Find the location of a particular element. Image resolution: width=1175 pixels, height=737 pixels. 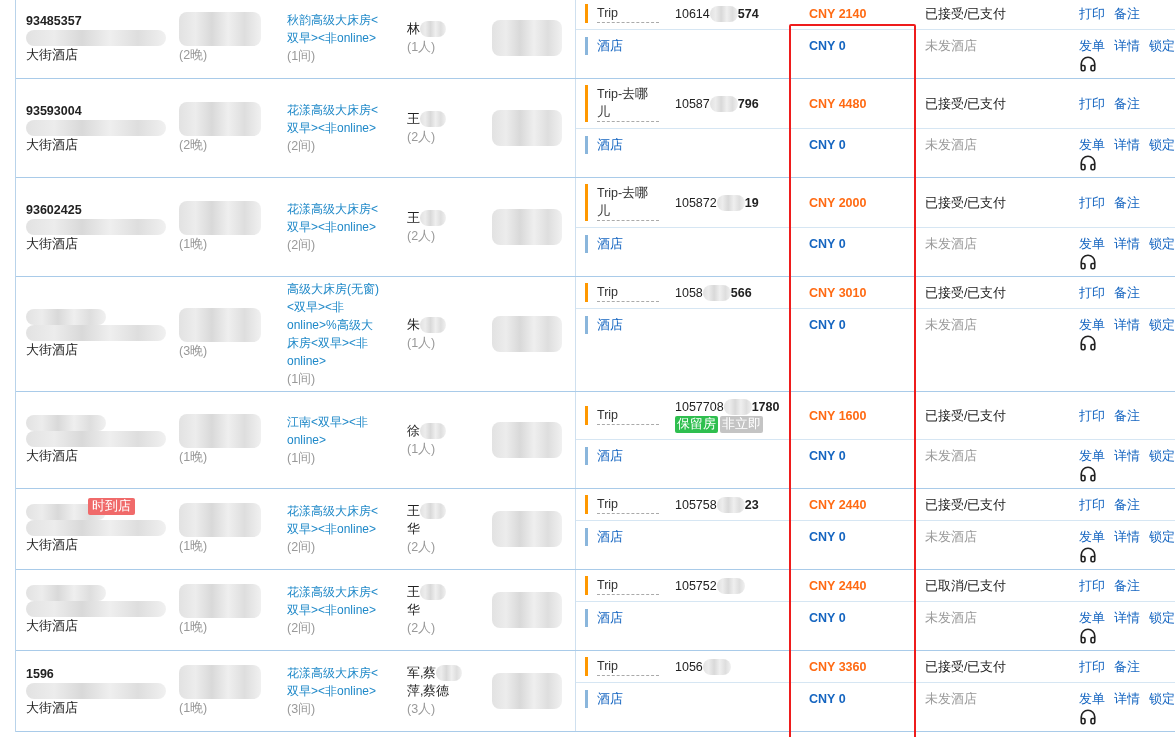

room-count: (1间) is located at coordinates (302, 56).